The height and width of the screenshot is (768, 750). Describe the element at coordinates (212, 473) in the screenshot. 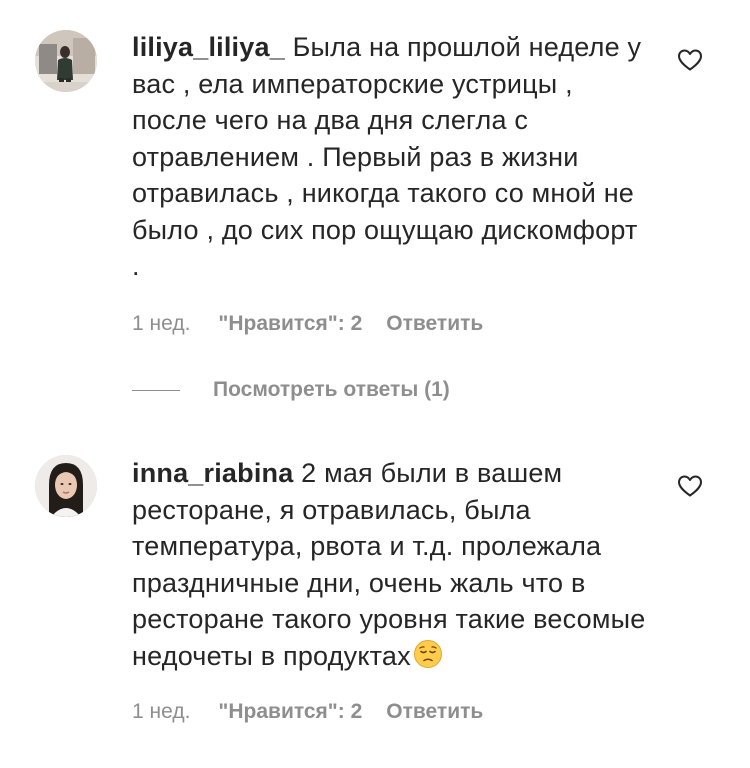

I see `comment-username: inna_riabina` at that location.